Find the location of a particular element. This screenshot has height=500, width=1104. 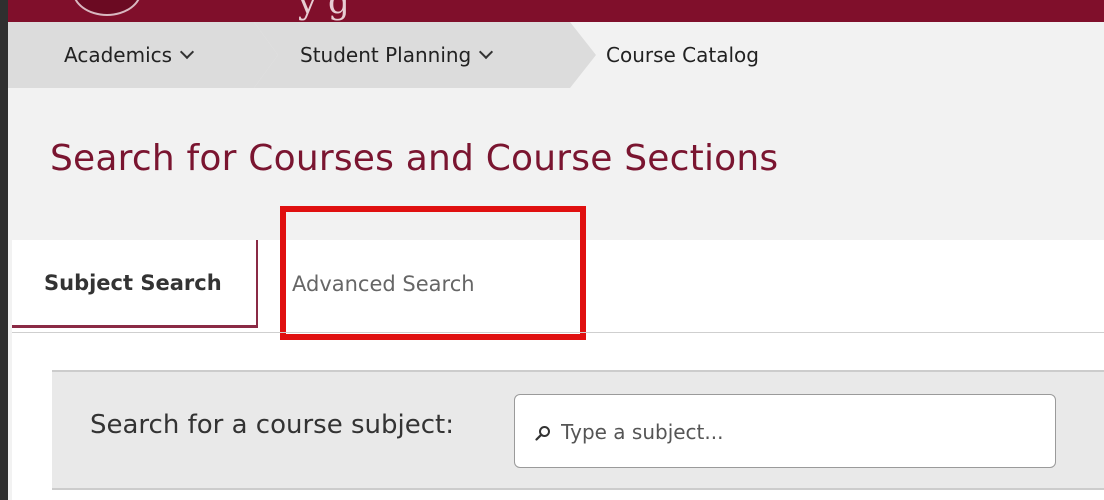

breadcrumb-item-course-catalog: Course Catalog is located at coordinates (682, 55).